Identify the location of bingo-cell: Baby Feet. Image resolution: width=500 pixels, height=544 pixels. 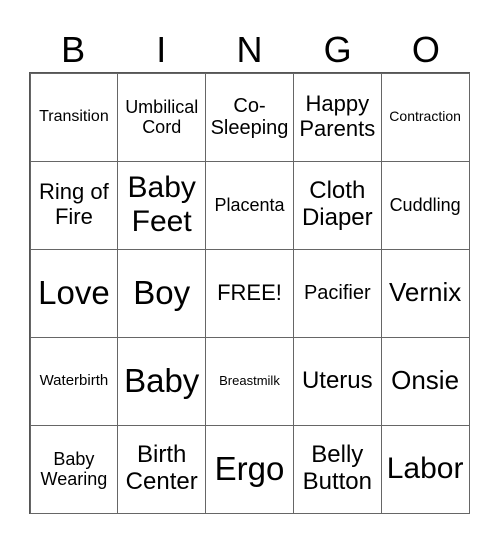
(162, 205).